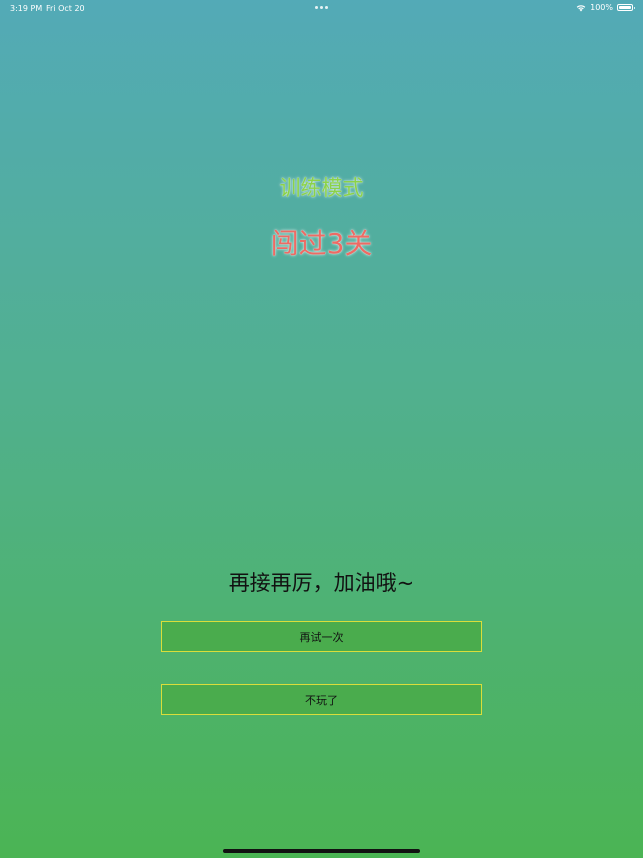 This screenshot has width=643, height=858. What do you see at coordinates (601, 7) in the screenshot?
I see `battery-percent: 100%` at bounding box center [601, 7].